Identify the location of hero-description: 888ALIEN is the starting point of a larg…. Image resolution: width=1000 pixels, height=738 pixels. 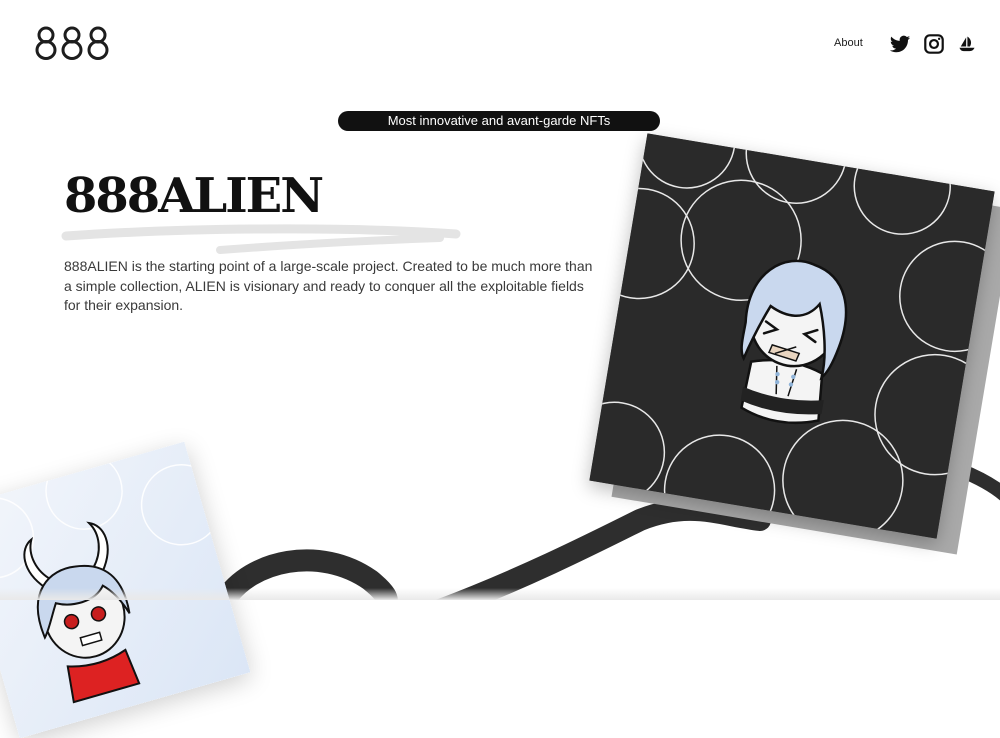
(328, 285).